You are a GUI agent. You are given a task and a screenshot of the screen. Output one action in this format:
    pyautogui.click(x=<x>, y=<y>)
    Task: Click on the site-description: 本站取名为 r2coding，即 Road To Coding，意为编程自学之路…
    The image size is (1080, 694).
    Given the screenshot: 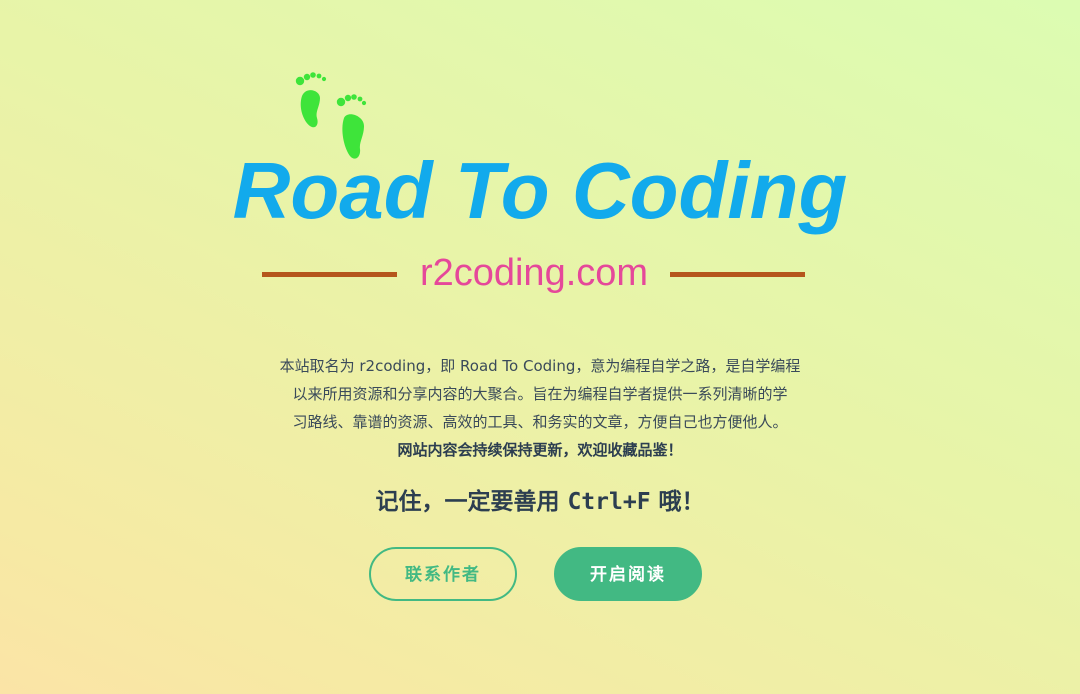 What is the action you would take?
    pyautogui.click(x=540, y=408)
    